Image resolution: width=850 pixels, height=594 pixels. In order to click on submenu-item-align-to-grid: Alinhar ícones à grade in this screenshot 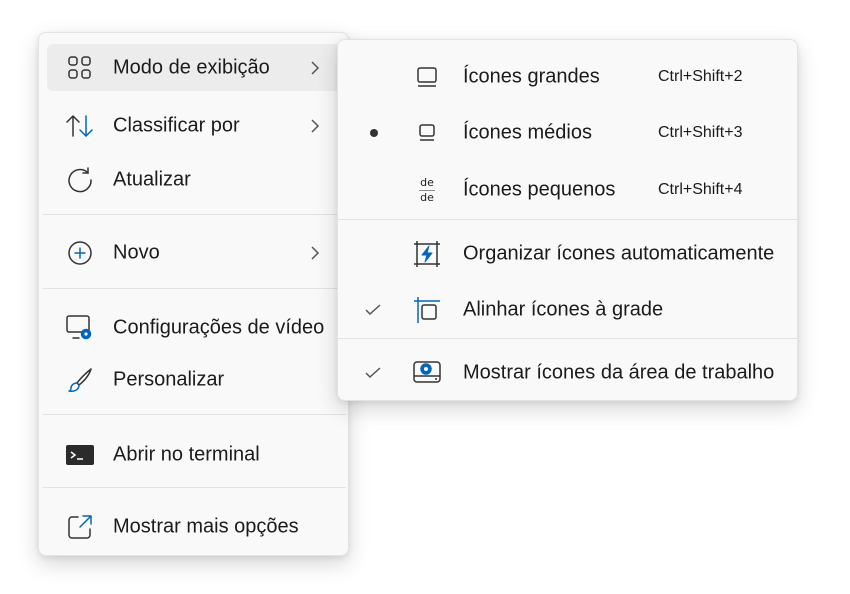, I will do `click(568, 310)`.